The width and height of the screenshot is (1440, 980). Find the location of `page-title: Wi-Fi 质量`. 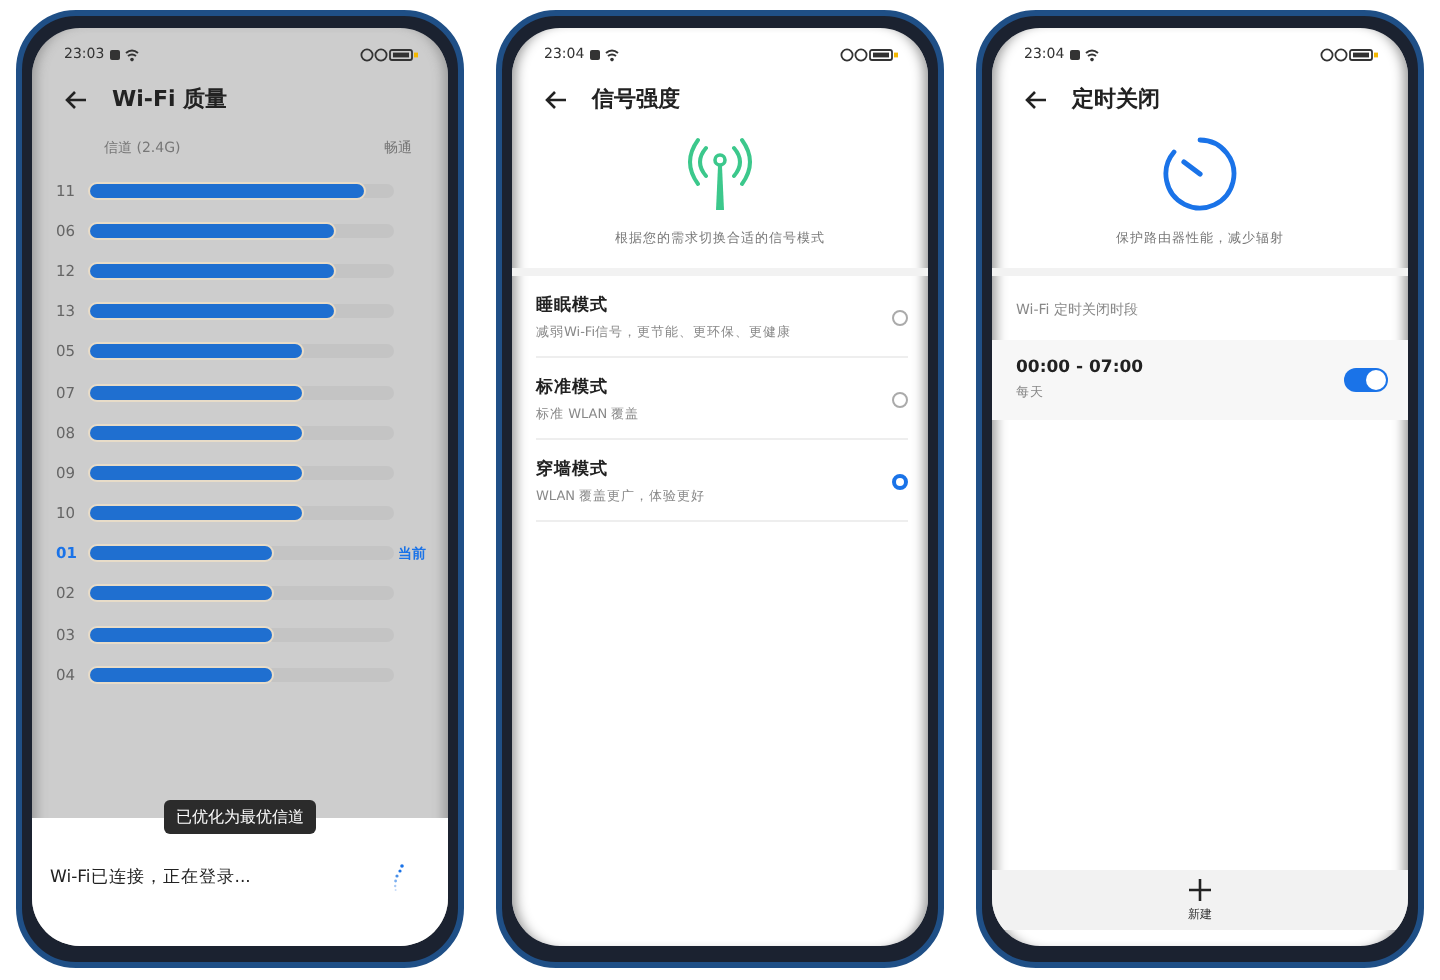

page-title: Wi-Fi 质量 is located at coordinates (170, 99).